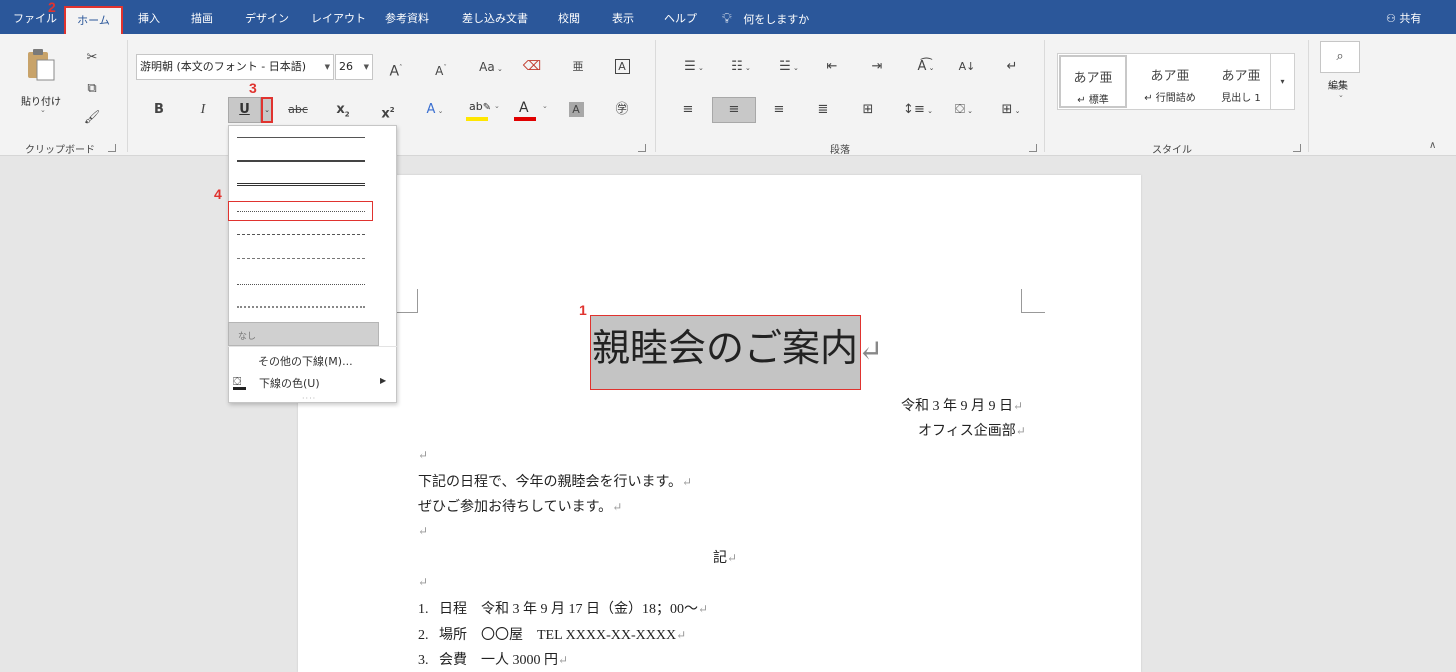  What do you see at coordinates (41, 65) in the screenshot?
I see `clipboard-icon` at bounding box center [41, 65].